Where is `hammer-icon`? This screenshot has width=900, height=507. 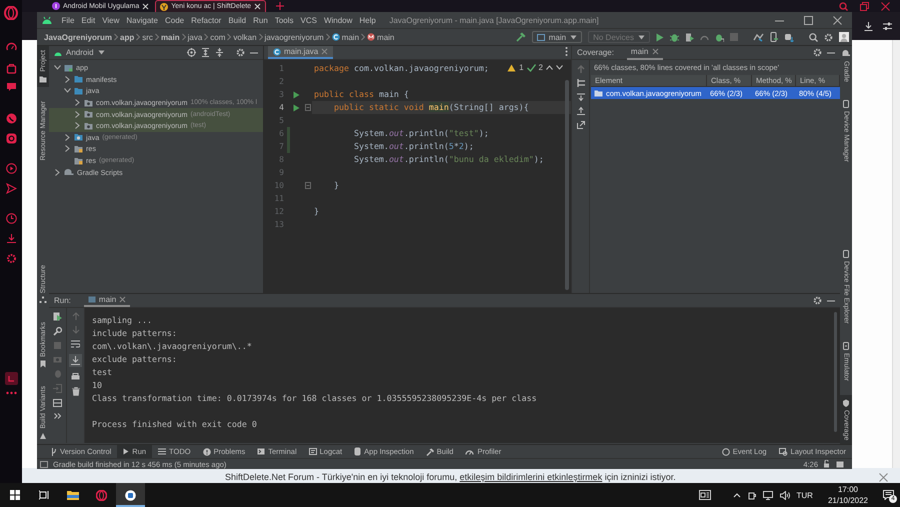
hammer-icon is located at coordinates (521, 37).